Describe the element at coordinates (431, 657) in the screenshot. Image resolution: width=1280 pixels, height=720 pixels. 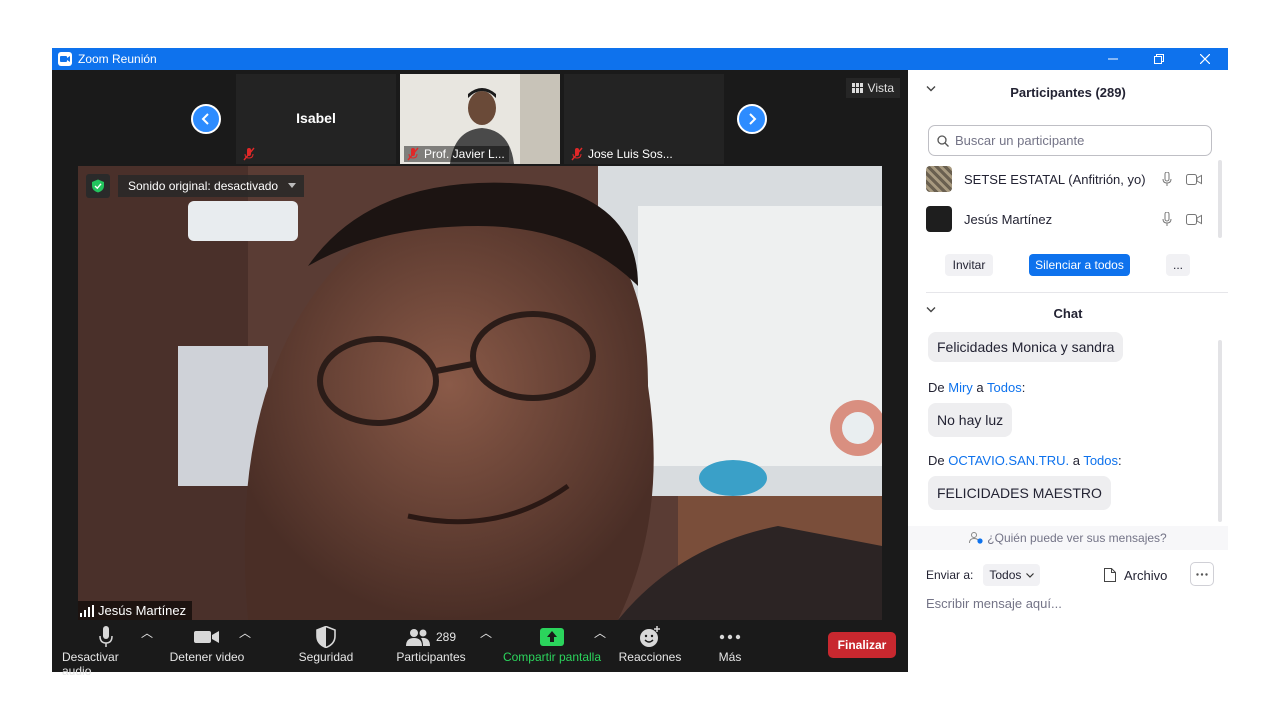
I see `participants-label: Participantes` at that location.